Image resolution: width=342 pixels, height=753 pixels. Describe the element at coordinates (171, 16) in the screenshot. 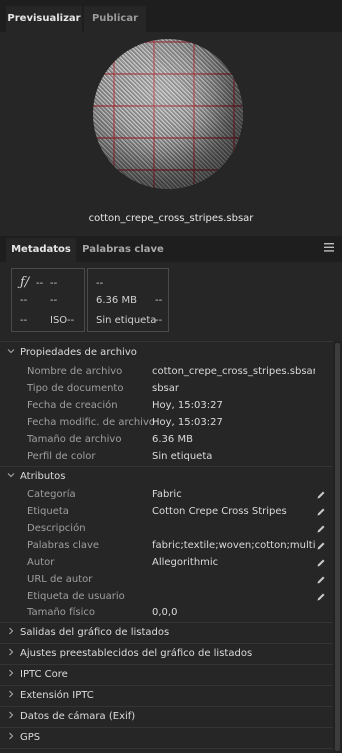

I see `top-tab-bar: Previsualizar Publicar` at that location.